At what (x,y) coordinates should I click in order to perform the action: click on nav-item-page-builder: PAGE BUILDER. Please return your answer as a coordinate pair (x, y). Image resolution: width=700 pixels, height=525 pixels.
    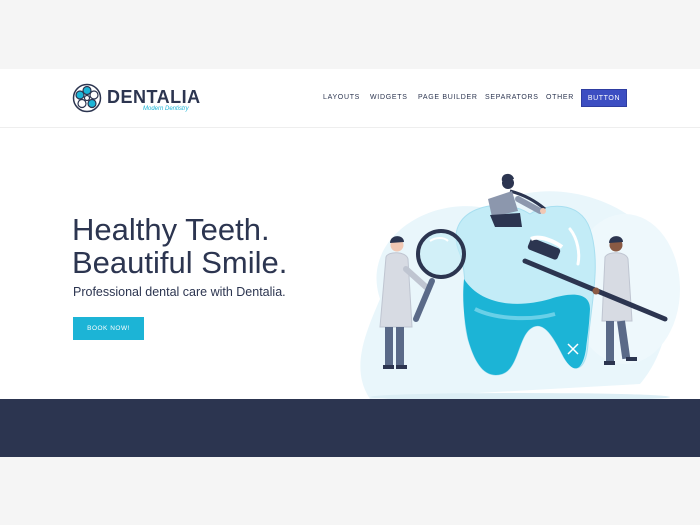
    Looking at the image, I should click on (448, 97).